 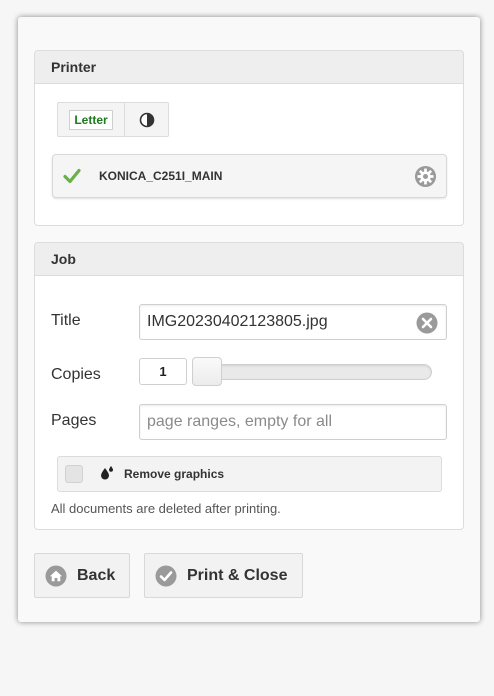 I want to click on check-icon, so click(x=72, y=176).